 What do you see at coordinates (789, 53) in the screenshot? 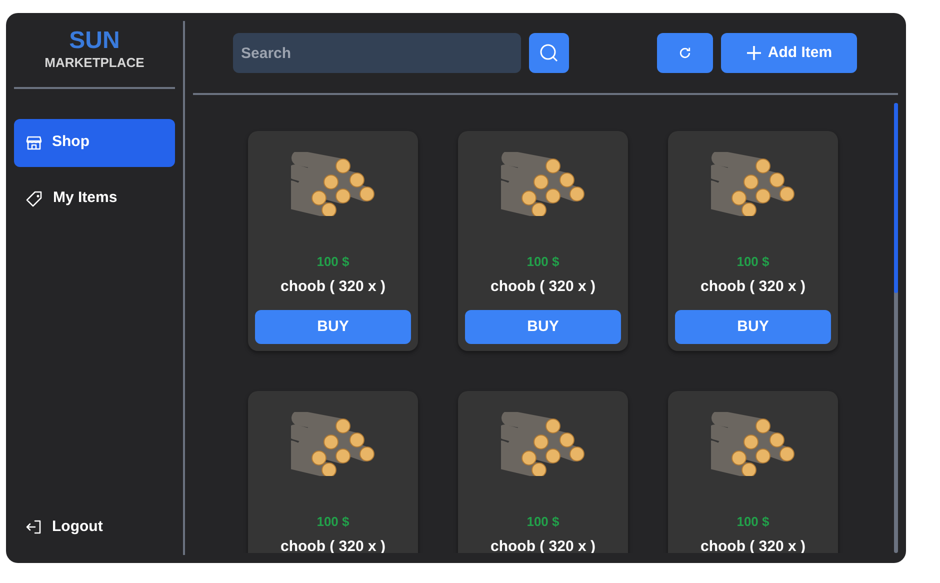
I see `add-item-button: Add Item` at bounding box center [789, 53].